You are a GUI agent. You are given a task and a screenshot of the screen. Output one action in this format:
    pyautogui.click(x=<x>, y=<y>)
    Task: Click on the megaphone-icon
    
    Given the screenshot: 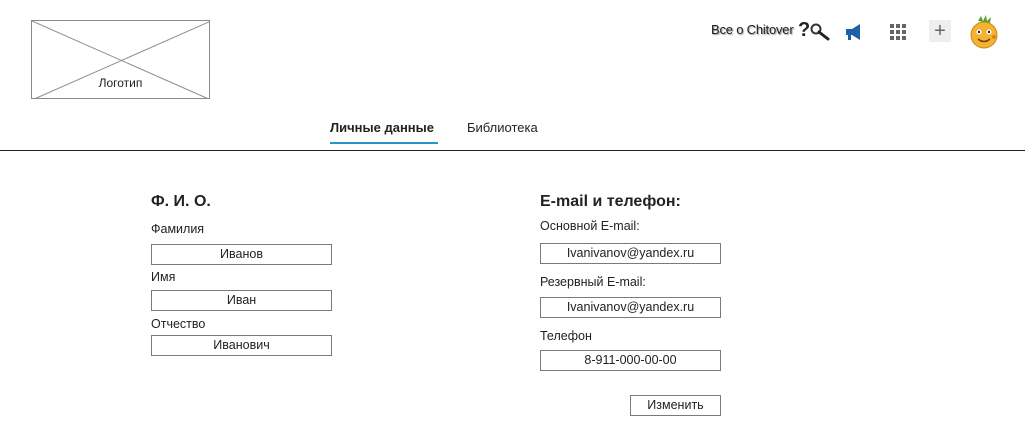 What is the action you would take?
    pyautogui.click(x=854, y=32)
    